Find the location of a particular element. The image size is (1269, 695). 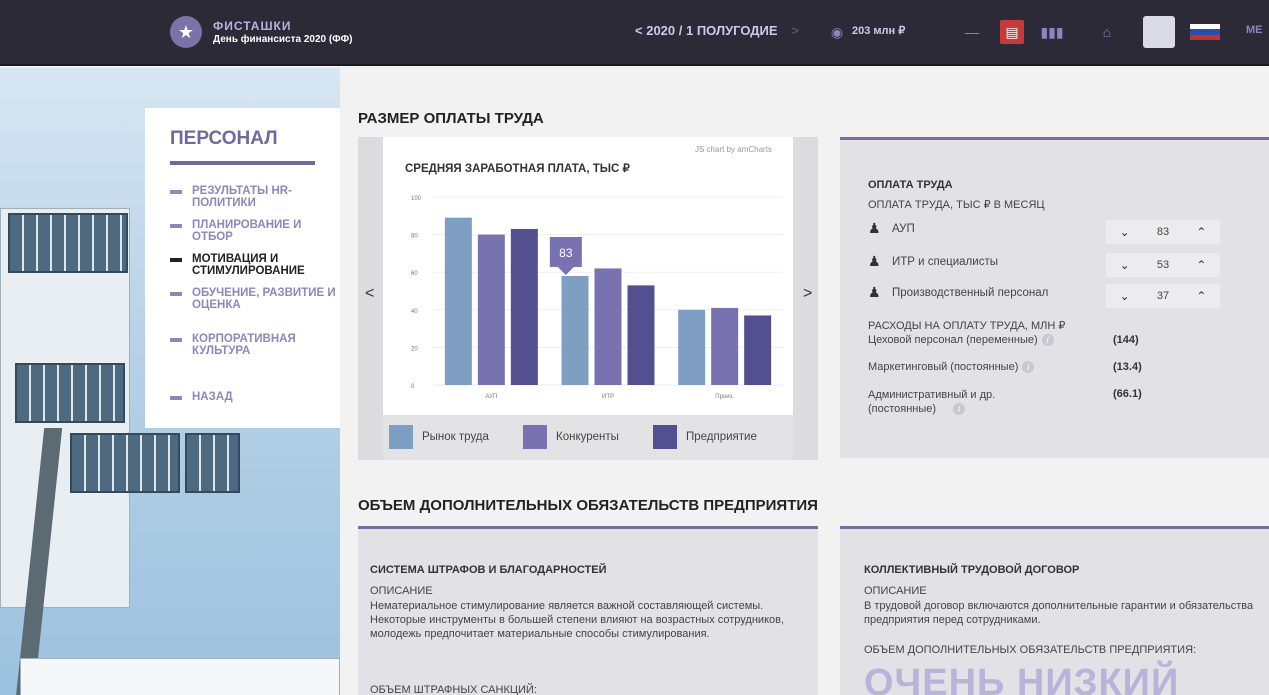

brand-name: ФИСТАШКИ is located at coordinates (252, 26).